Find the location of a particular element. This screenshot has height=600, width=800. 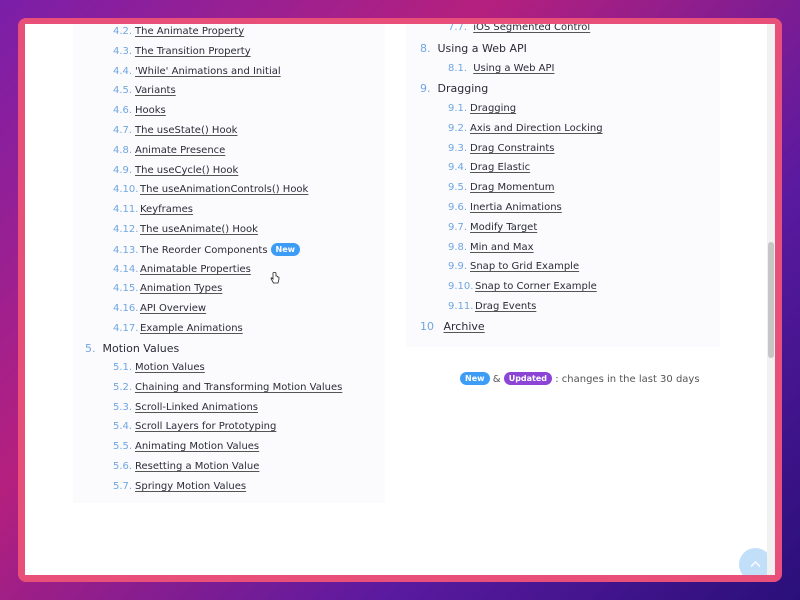

toc-item-link: 'While' Animations and Initial is located at coordinates (208, 71).